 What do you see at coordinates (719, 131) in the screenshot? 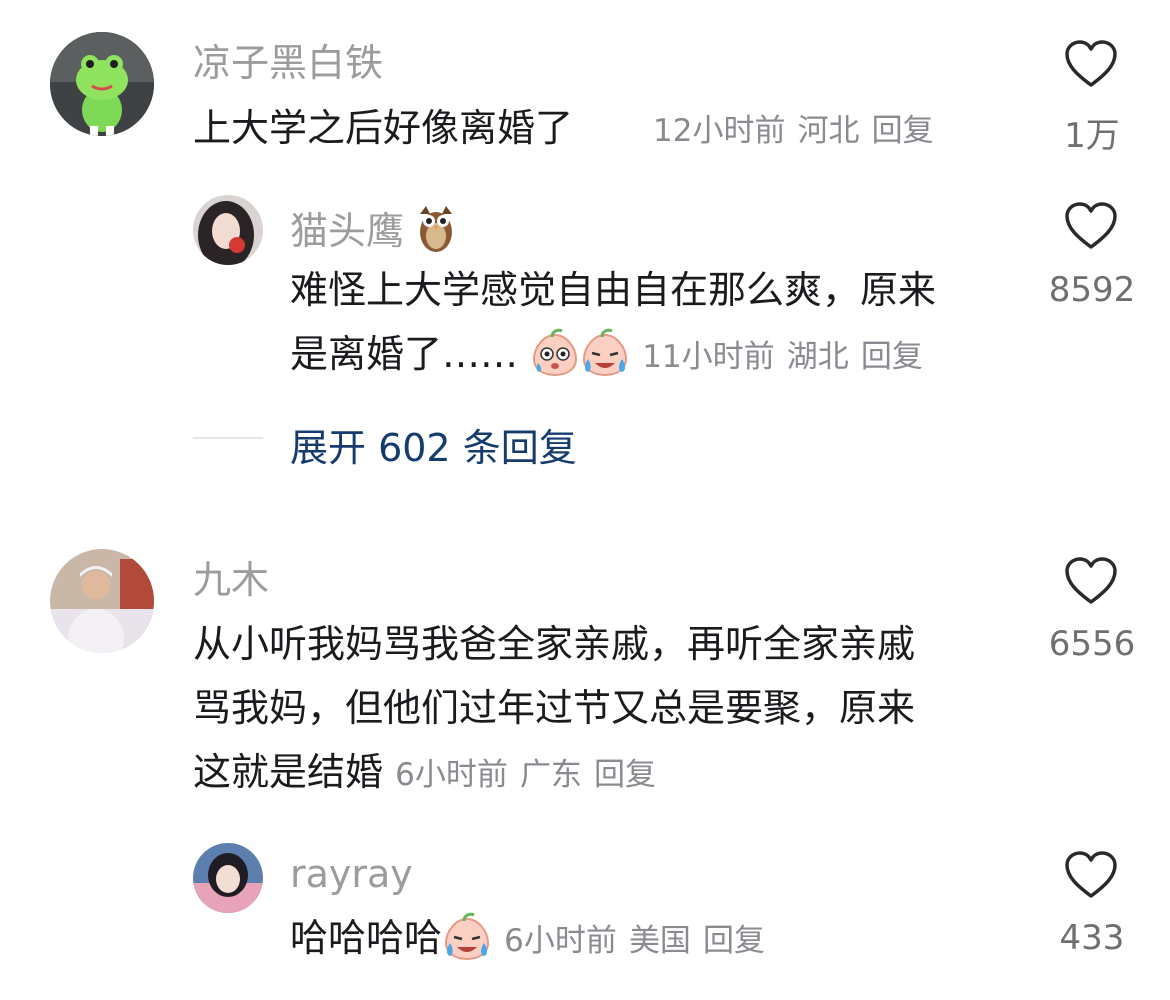
I see `comment-time: 12小时前` at bounding box center [719, 131].